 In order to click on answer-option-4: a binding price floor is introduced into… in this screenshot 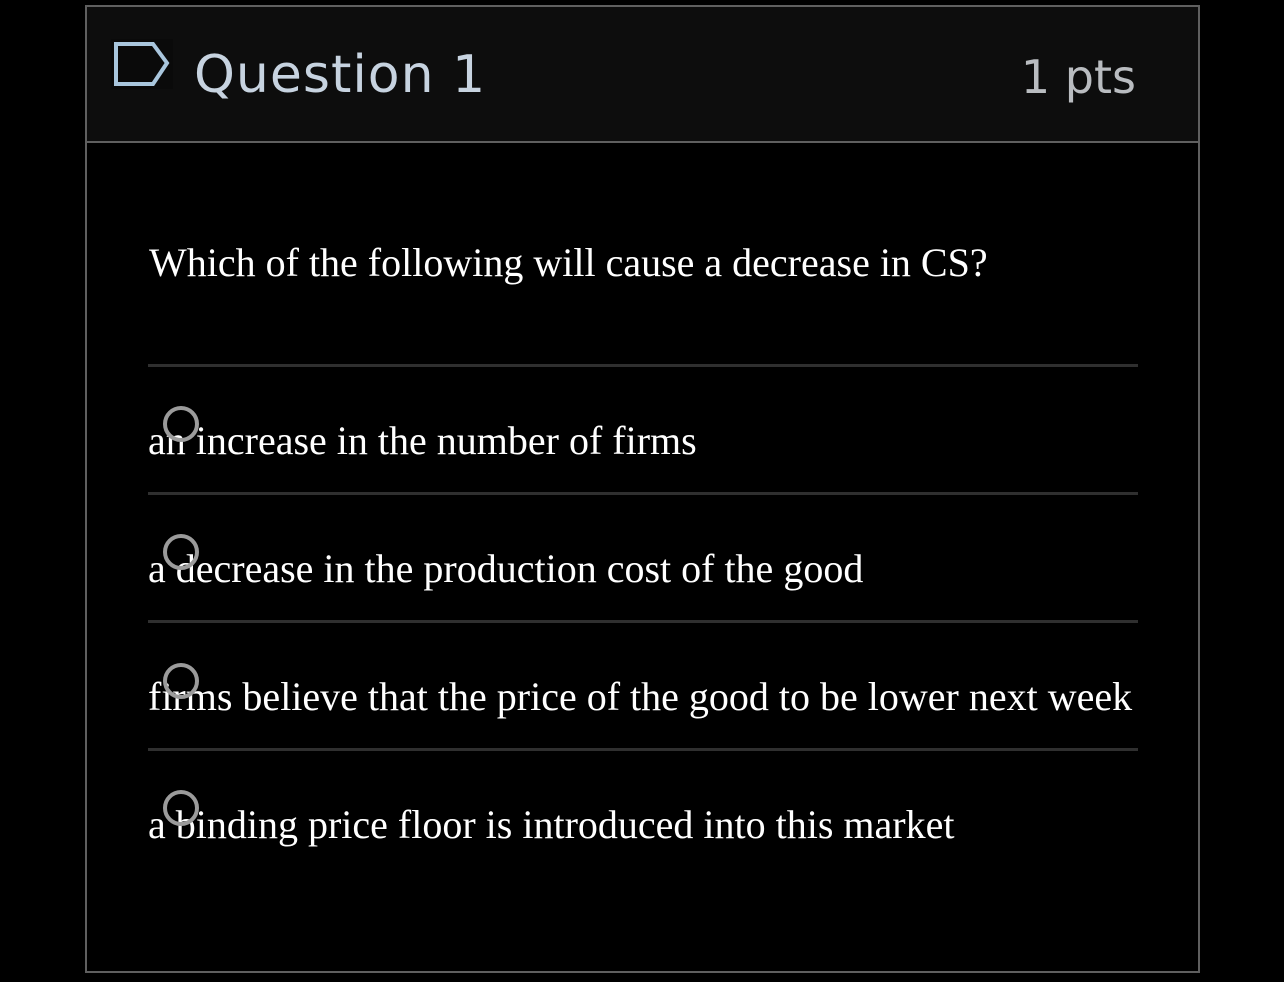, I will do `click(643, 813)`.